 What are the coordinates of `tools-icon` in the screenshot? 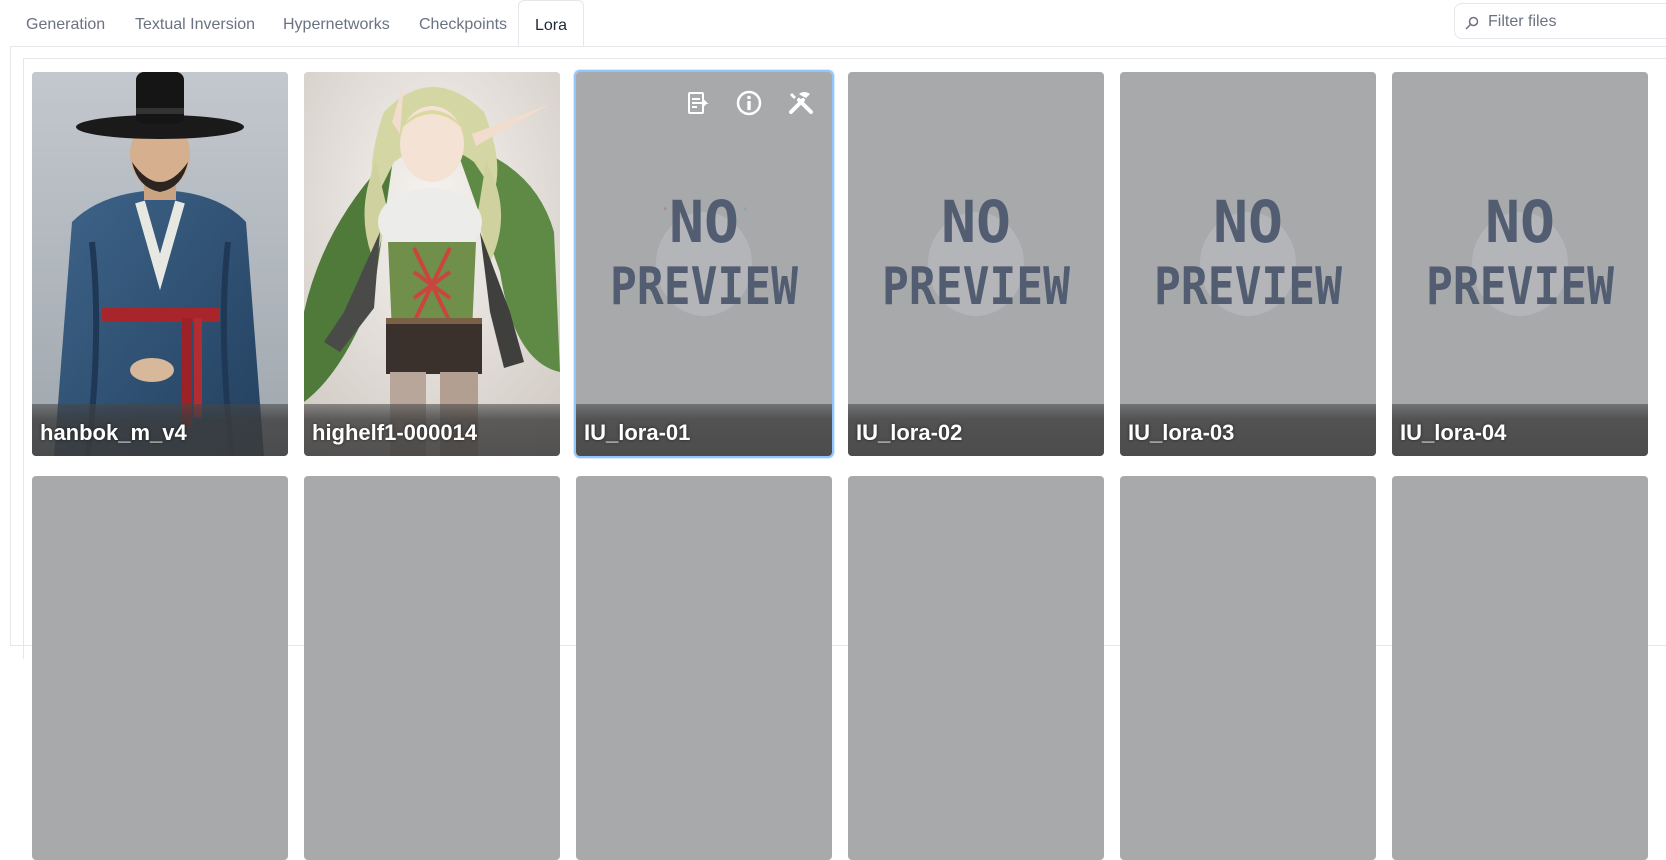 It's located at (801, 103).